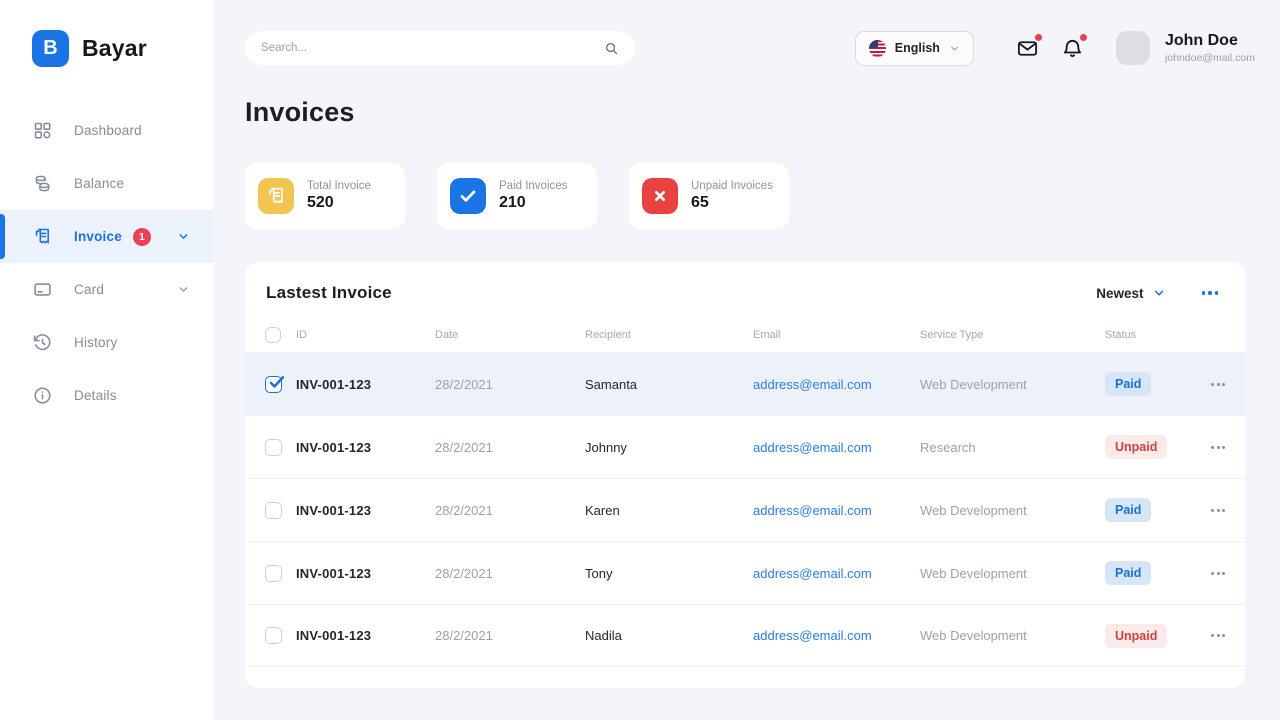 The width and height of the screenshot is (1280, 720). Describe the element at coordinates (1074, 46) in the screenshot. I see `notifications-button` at that location.